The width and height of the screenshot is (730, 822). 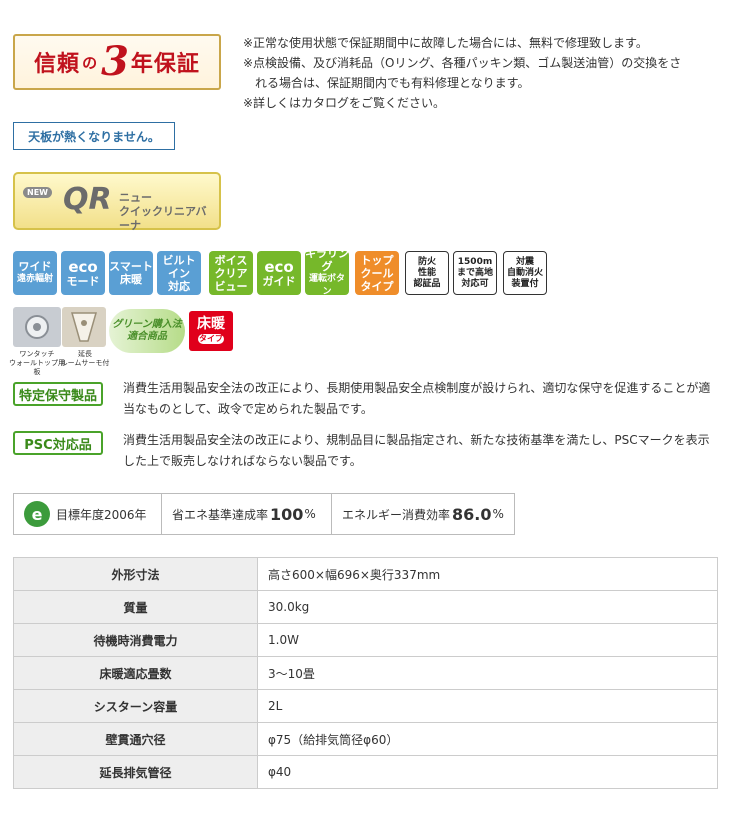 What do you see at coordinates (135, 640) in the screenshot?
I see `spec-label: 待機時消費電力` at bounding box center [135, 640].